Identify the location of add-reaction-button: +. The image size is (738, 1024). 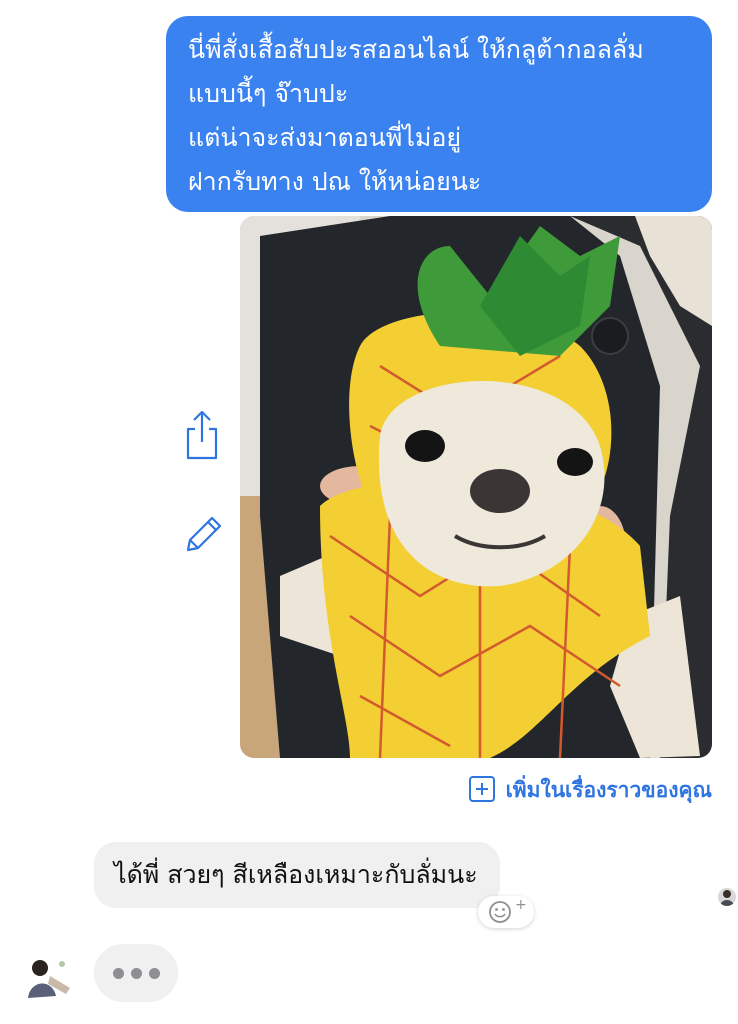
(506, 912).